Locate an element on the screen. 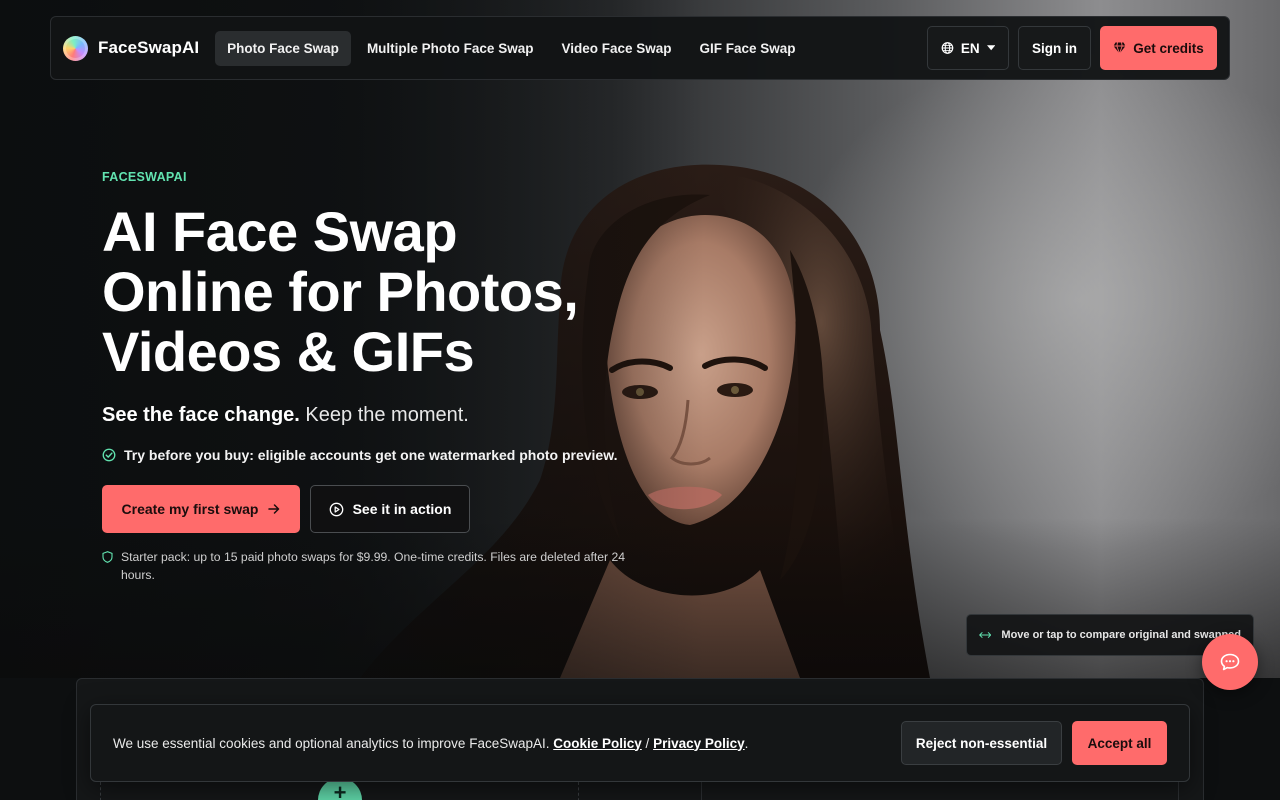 This screenshot has height=800, width=1280. see-it-in-action-button: See it in action is located at coordinates (390, 509).